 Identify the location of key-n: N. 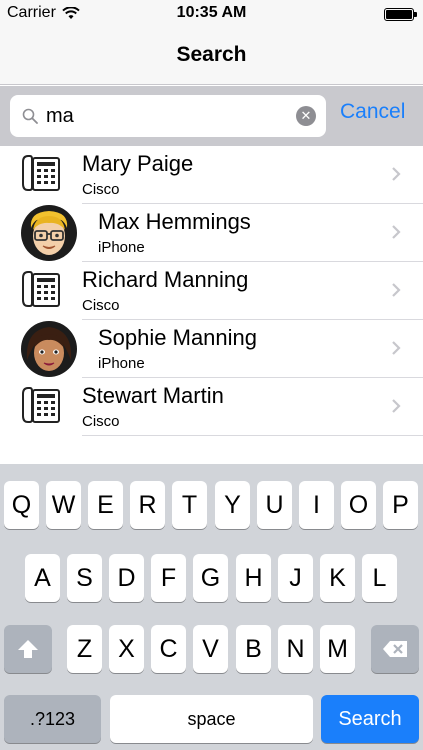
(295, 649).